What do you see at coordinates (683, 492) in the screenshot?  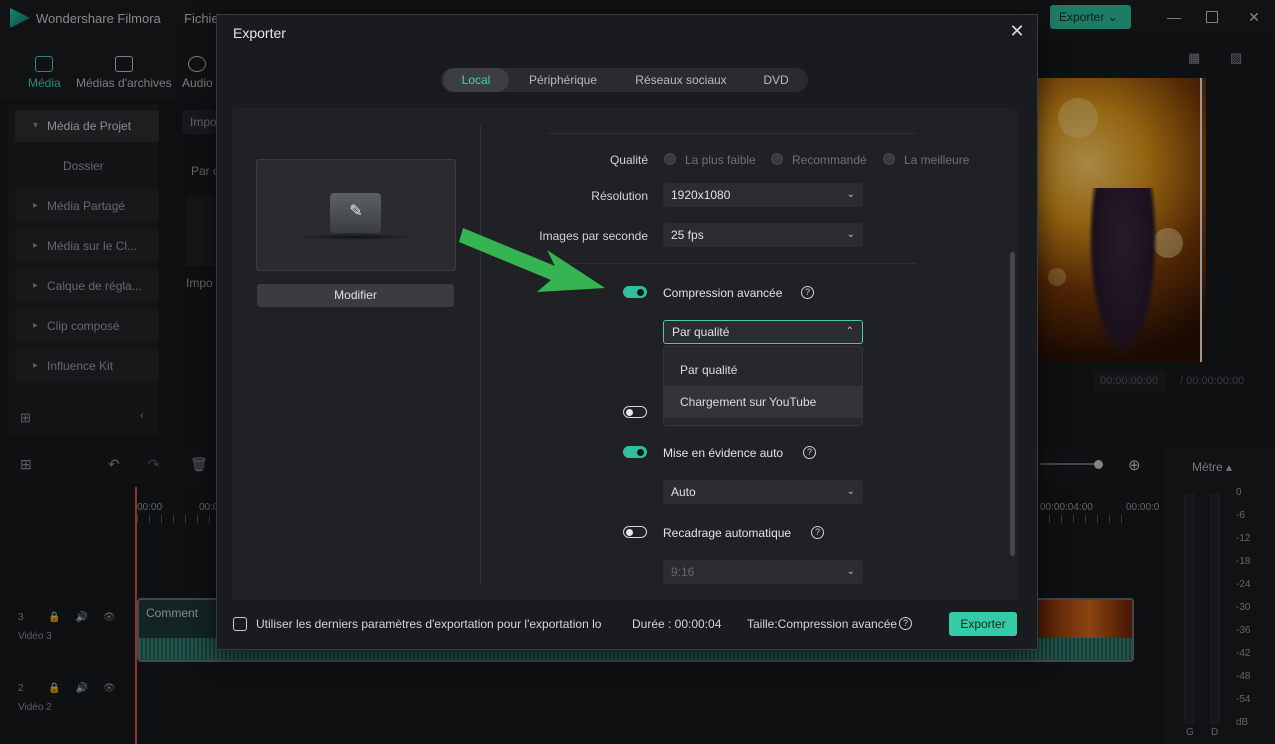 I see `auto-highlight-value: Auto` at bounding box center [683, 492].